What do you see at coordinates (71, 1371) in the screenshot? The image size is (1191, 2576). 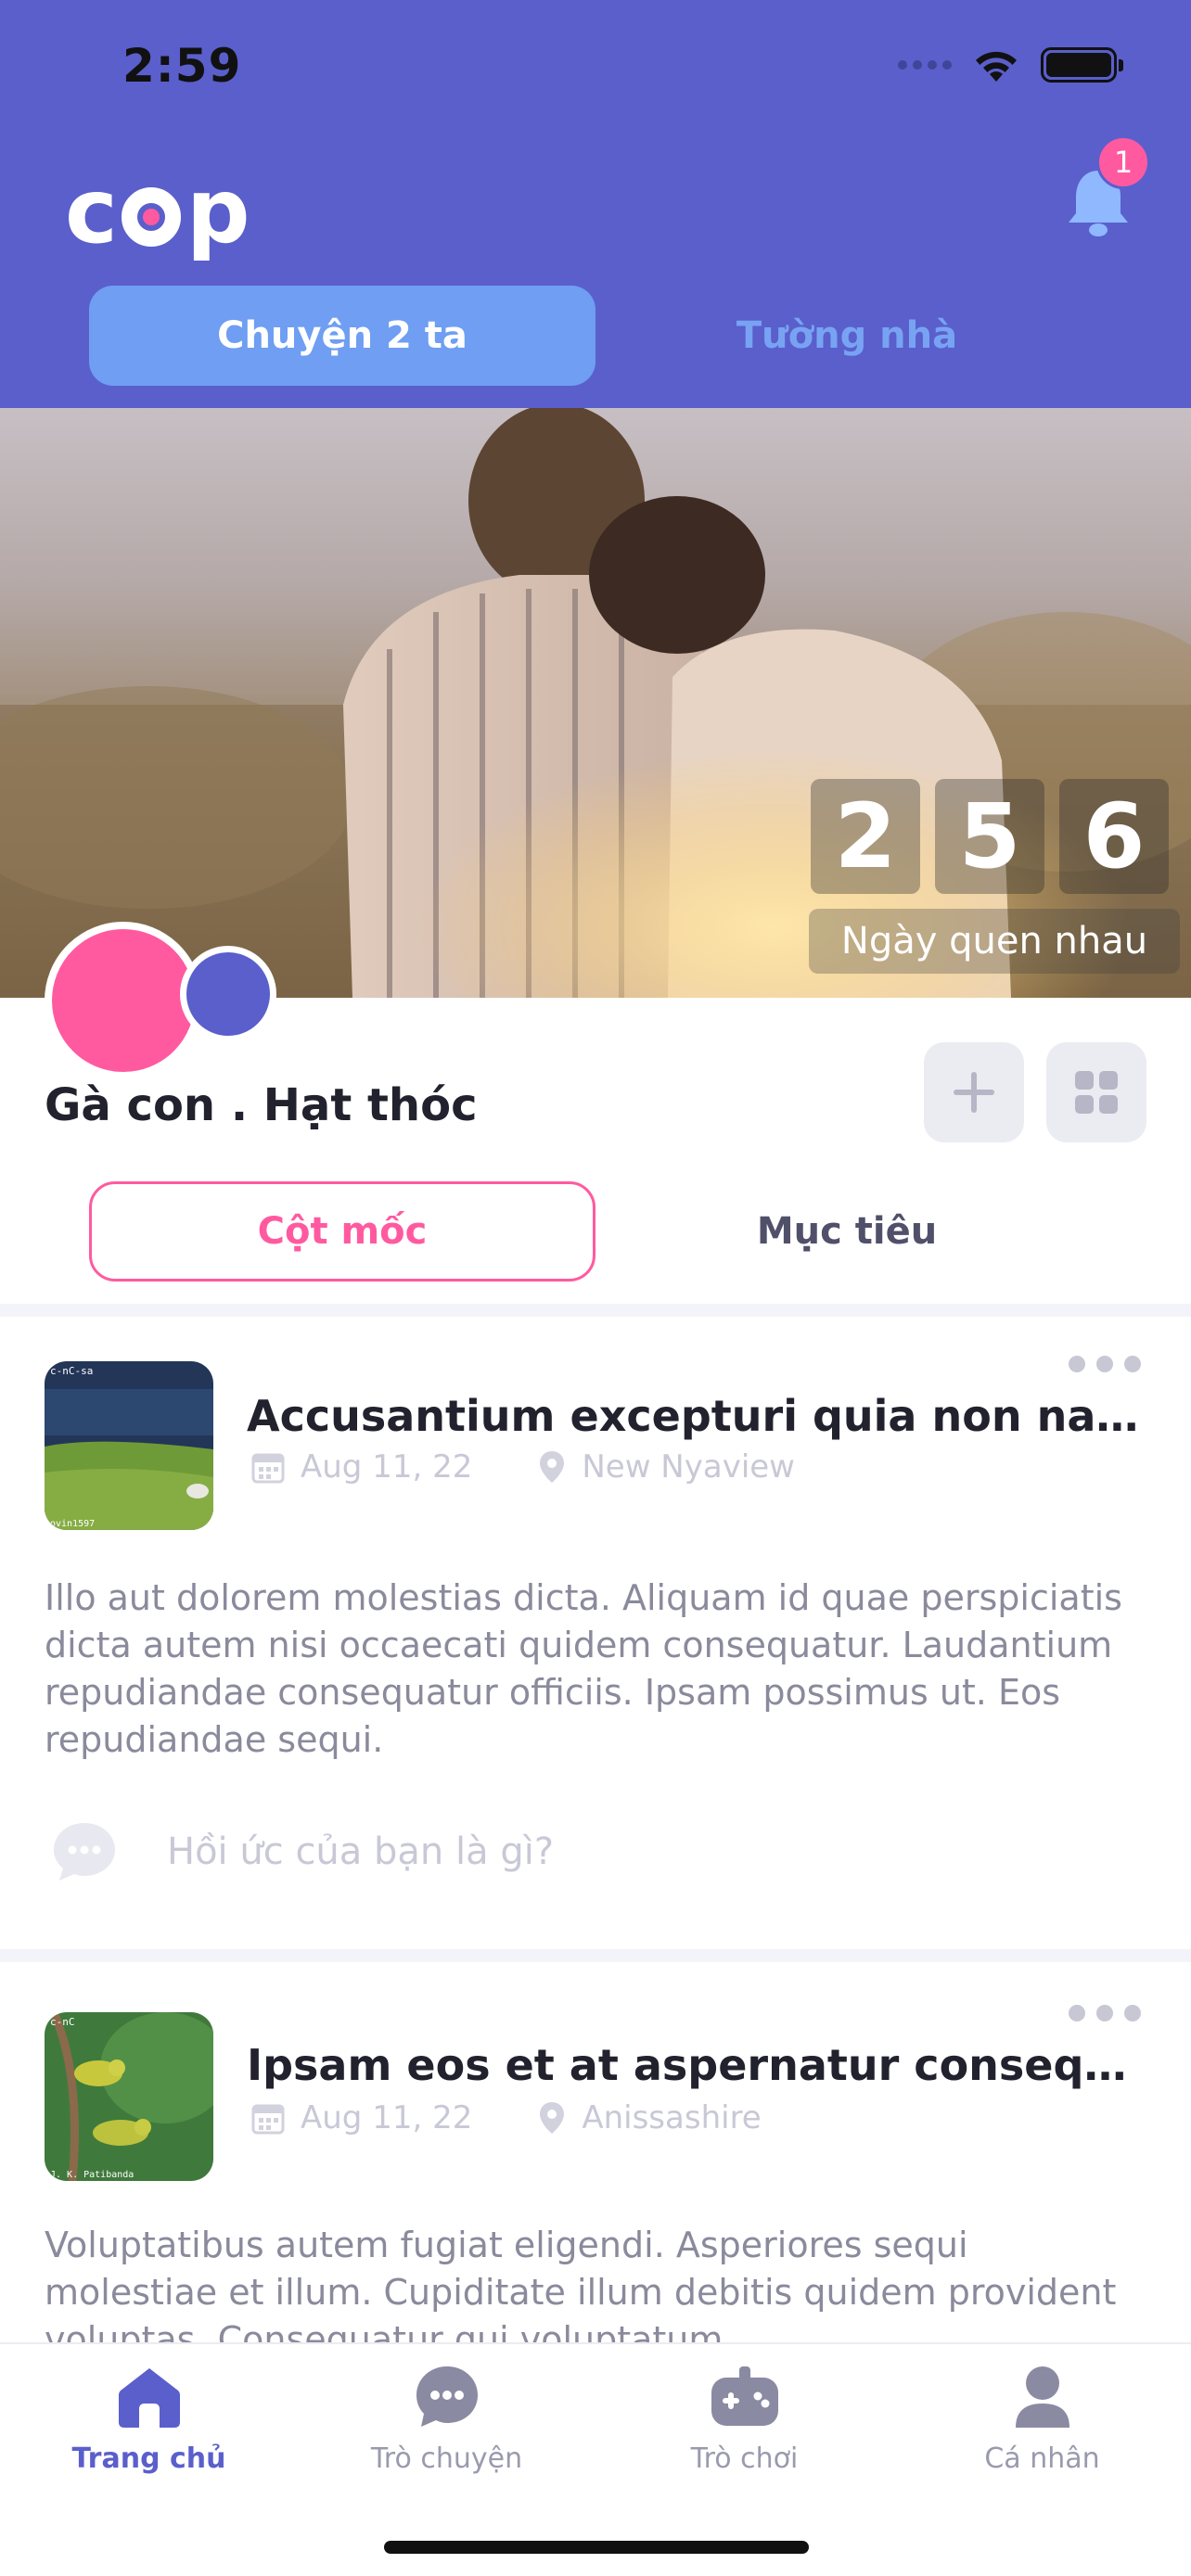 I see `thumbnail-caption-top: c-nC-sa` at bounding box center [71, 1371].